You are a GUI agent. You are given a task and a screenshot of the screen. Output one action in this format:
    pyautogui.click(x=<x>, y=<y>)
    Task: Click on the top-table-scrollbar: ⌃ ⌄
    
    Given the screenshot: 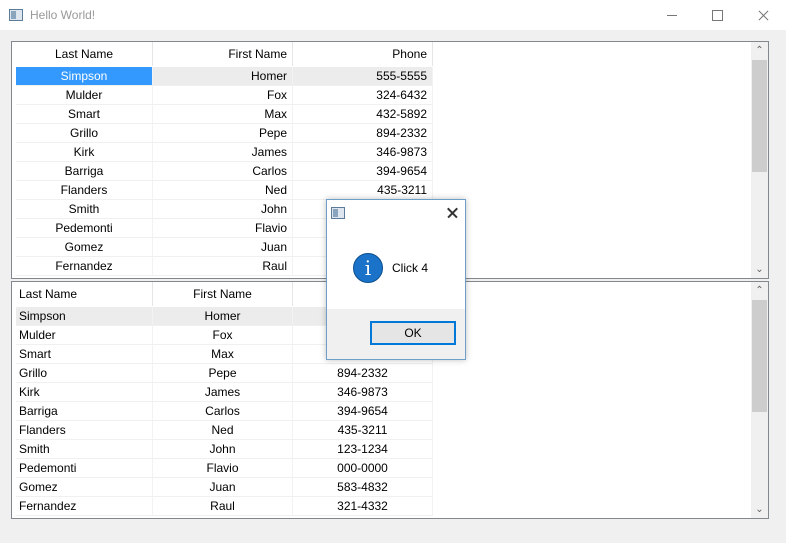 What is the action you would take?
    pyautogui.click(x=759, y=160)
    